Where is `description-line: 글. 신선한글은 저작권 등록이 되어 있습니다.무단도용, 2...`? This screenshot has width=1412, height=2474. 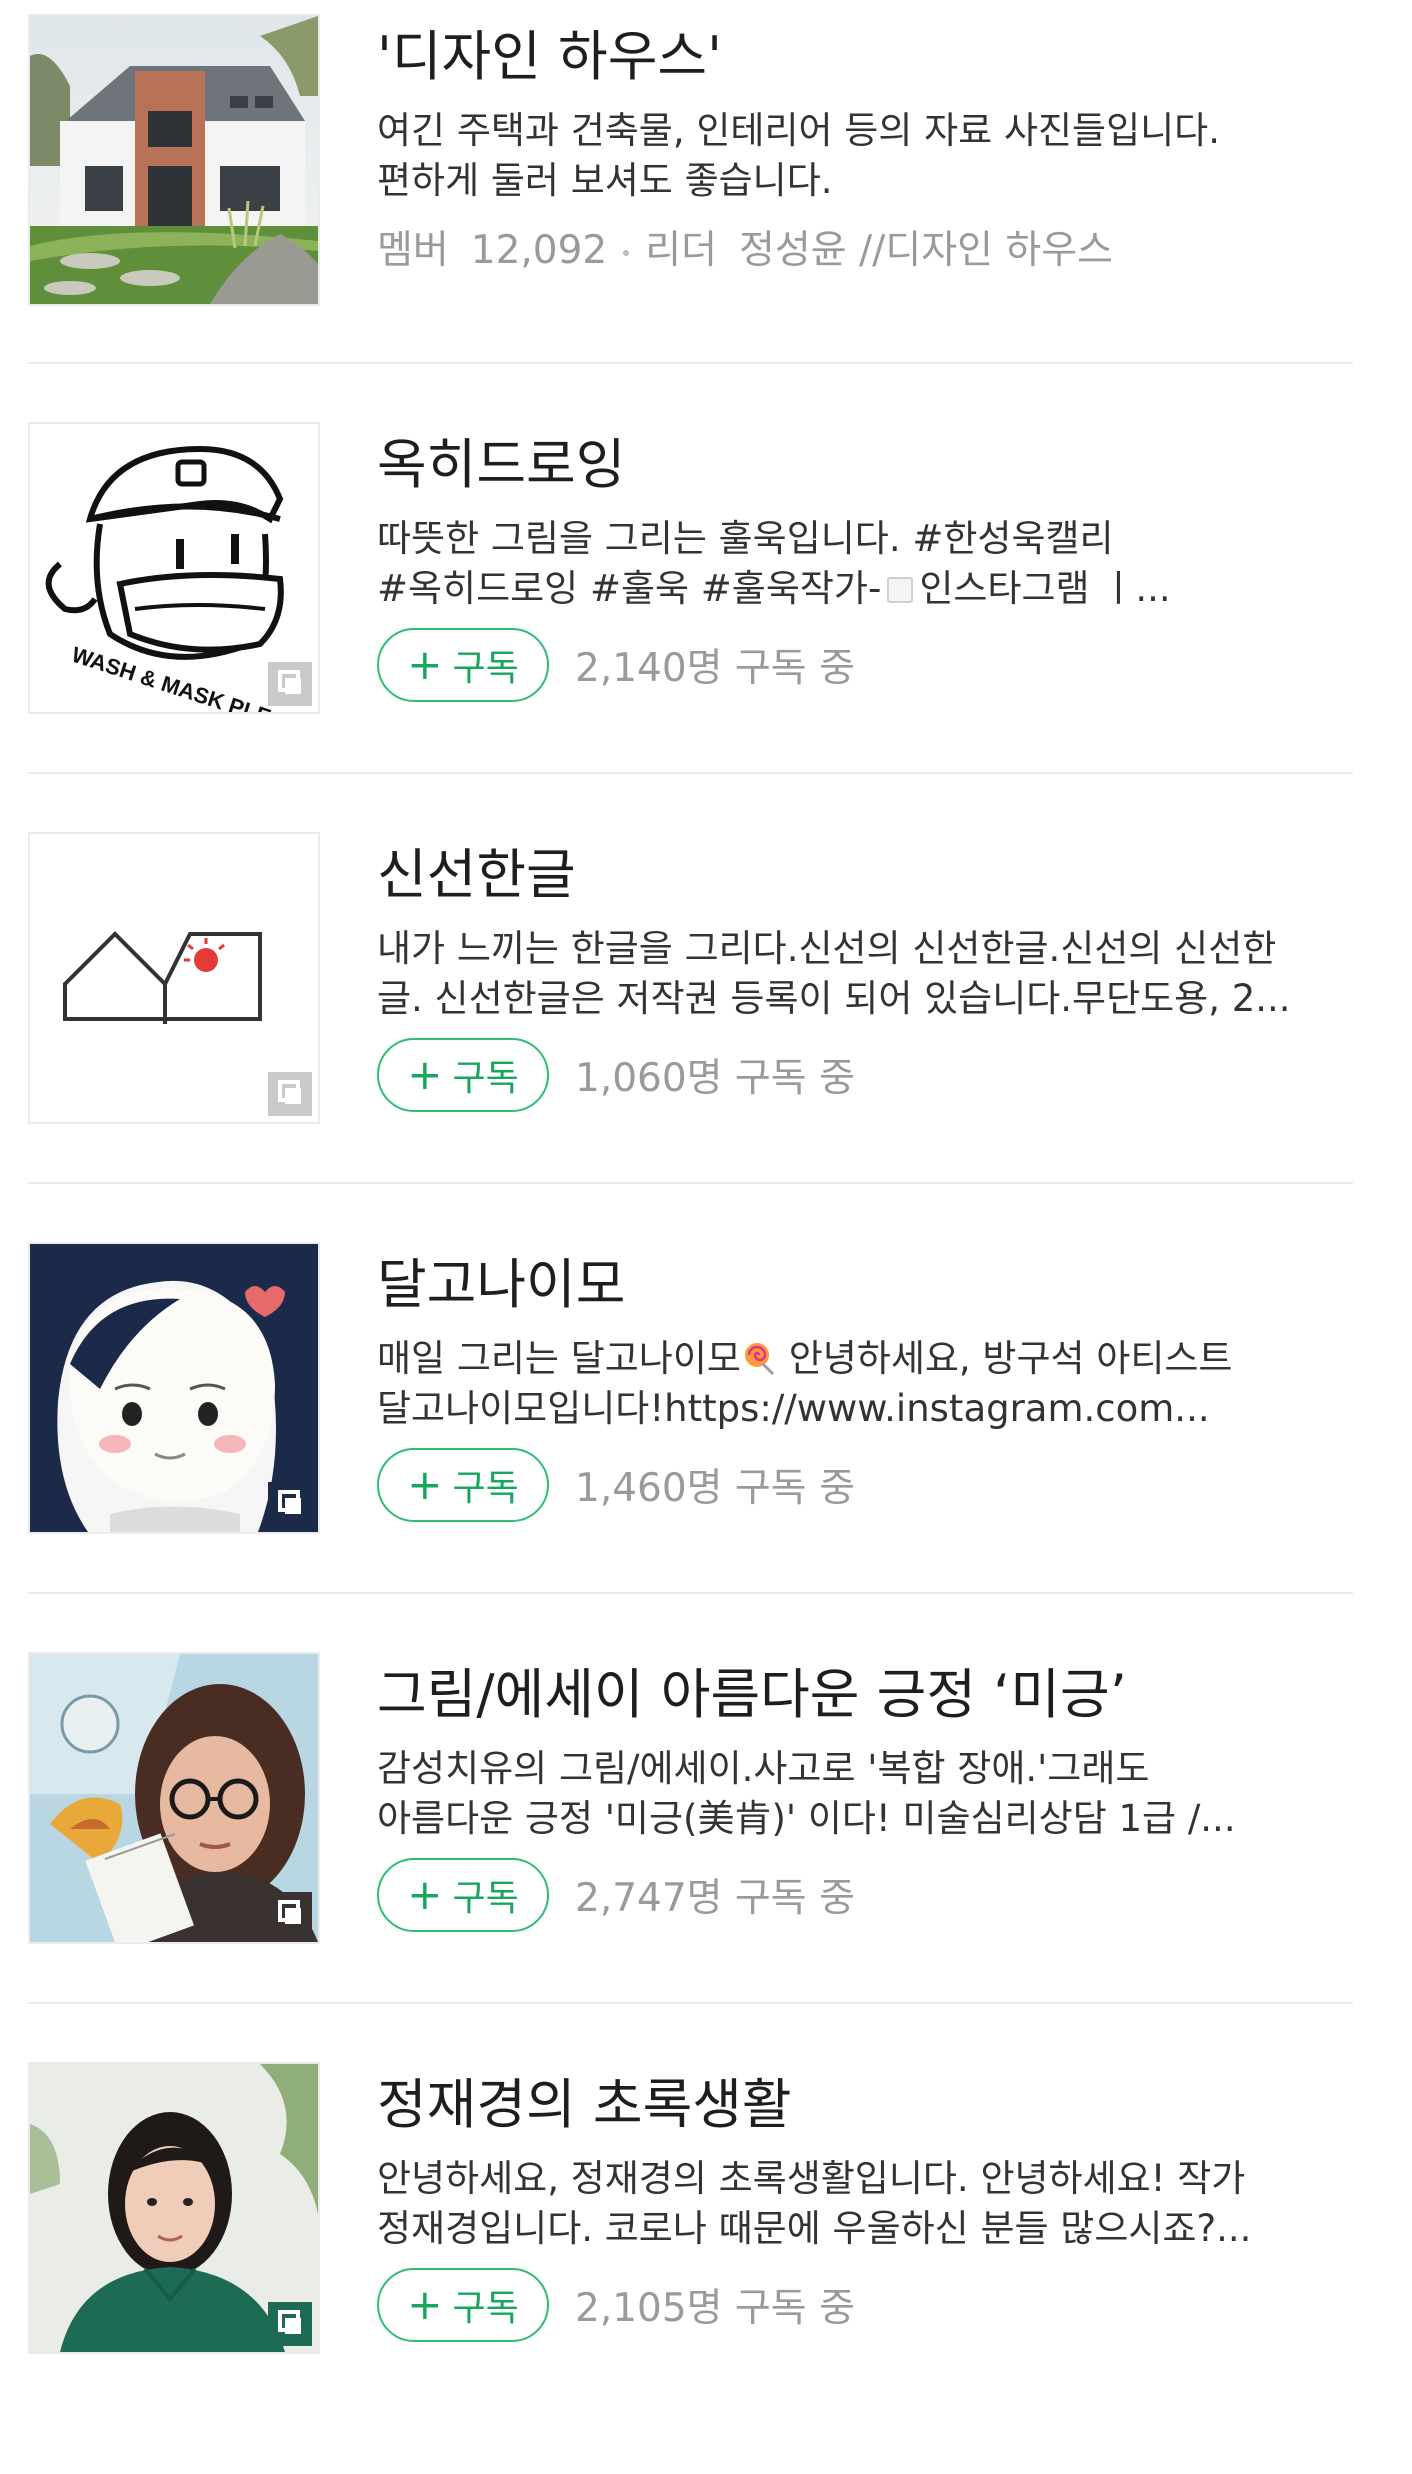 description-line: 글. 신선한글은 저작권 등록이 되어 있습니다.무단도용, 2... is located at coordinates (834, 998).